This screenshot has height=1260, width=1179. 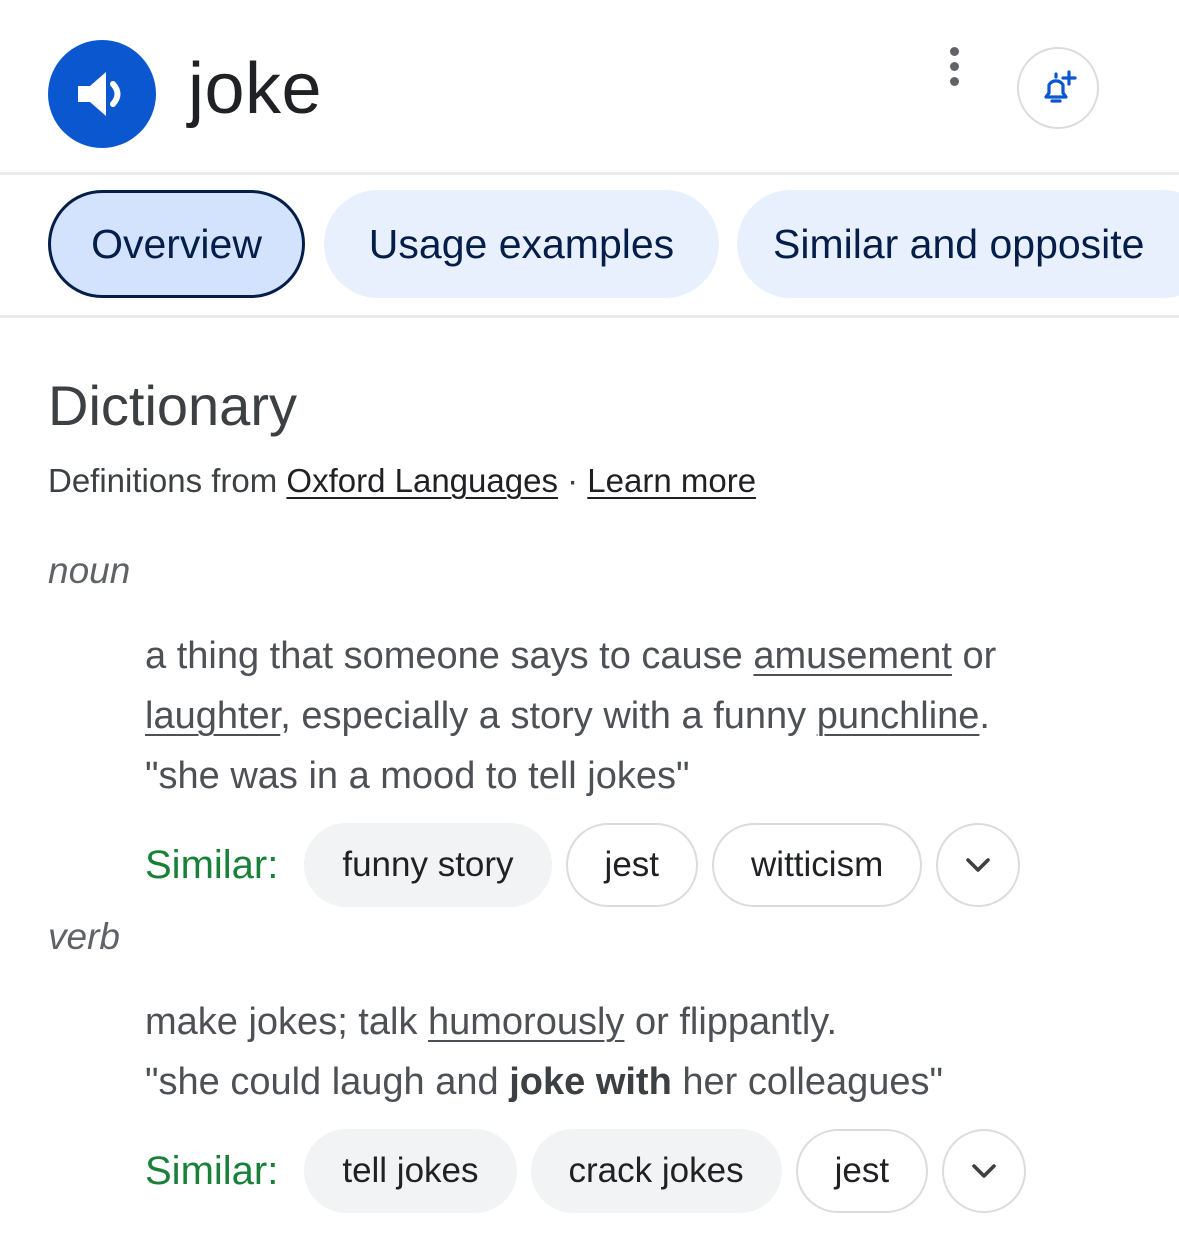 I want to click on similar-chip-tell-jokes: tell jokes, so click(x=410, y=1171).